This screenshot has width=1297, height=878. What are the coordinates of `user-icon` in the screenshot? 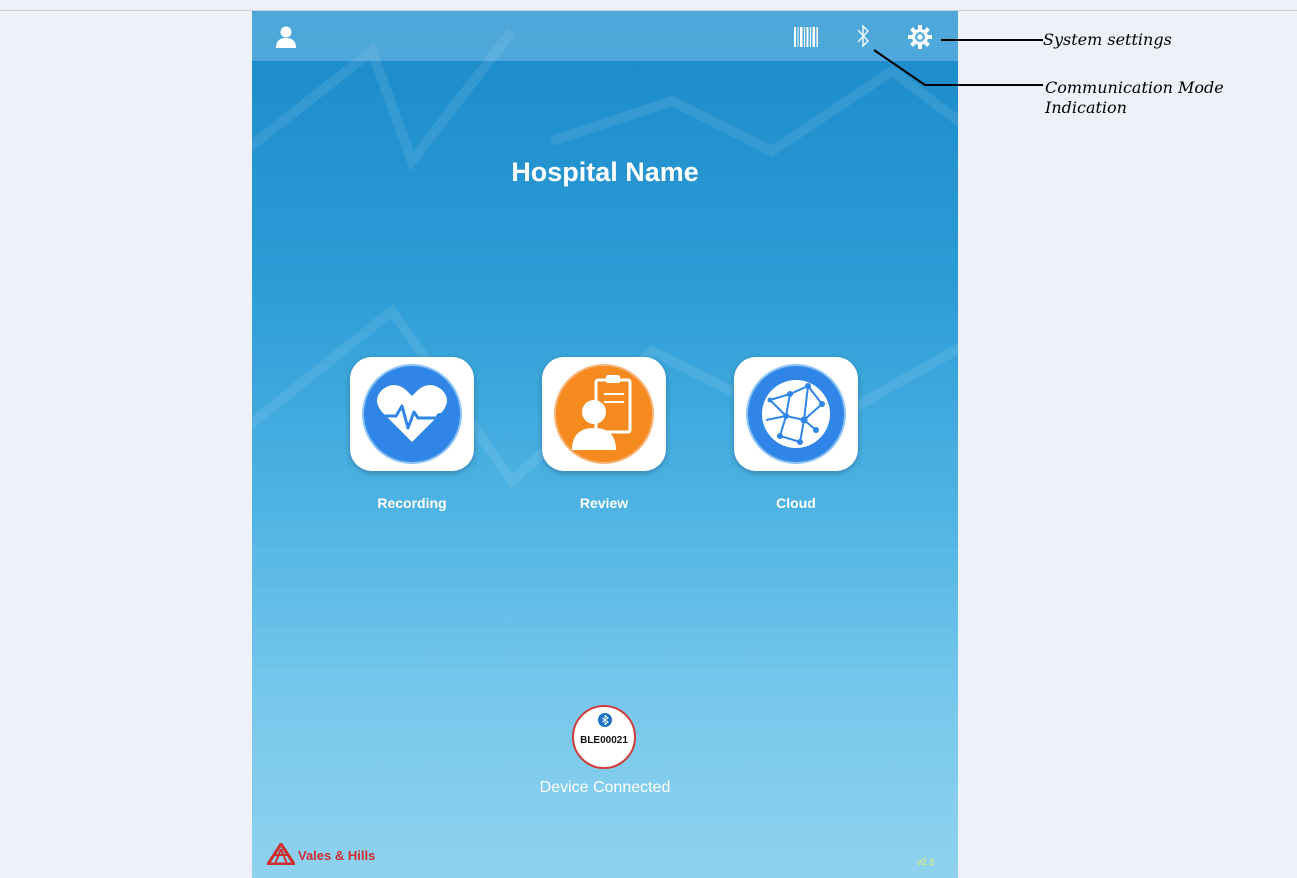 It's located at (286, 37).